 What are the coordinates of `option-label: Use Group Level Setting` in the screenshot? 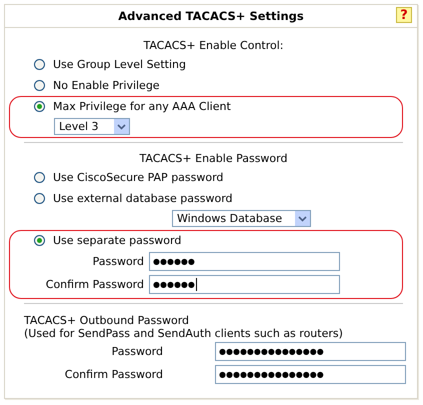 It's located at (119, 64).